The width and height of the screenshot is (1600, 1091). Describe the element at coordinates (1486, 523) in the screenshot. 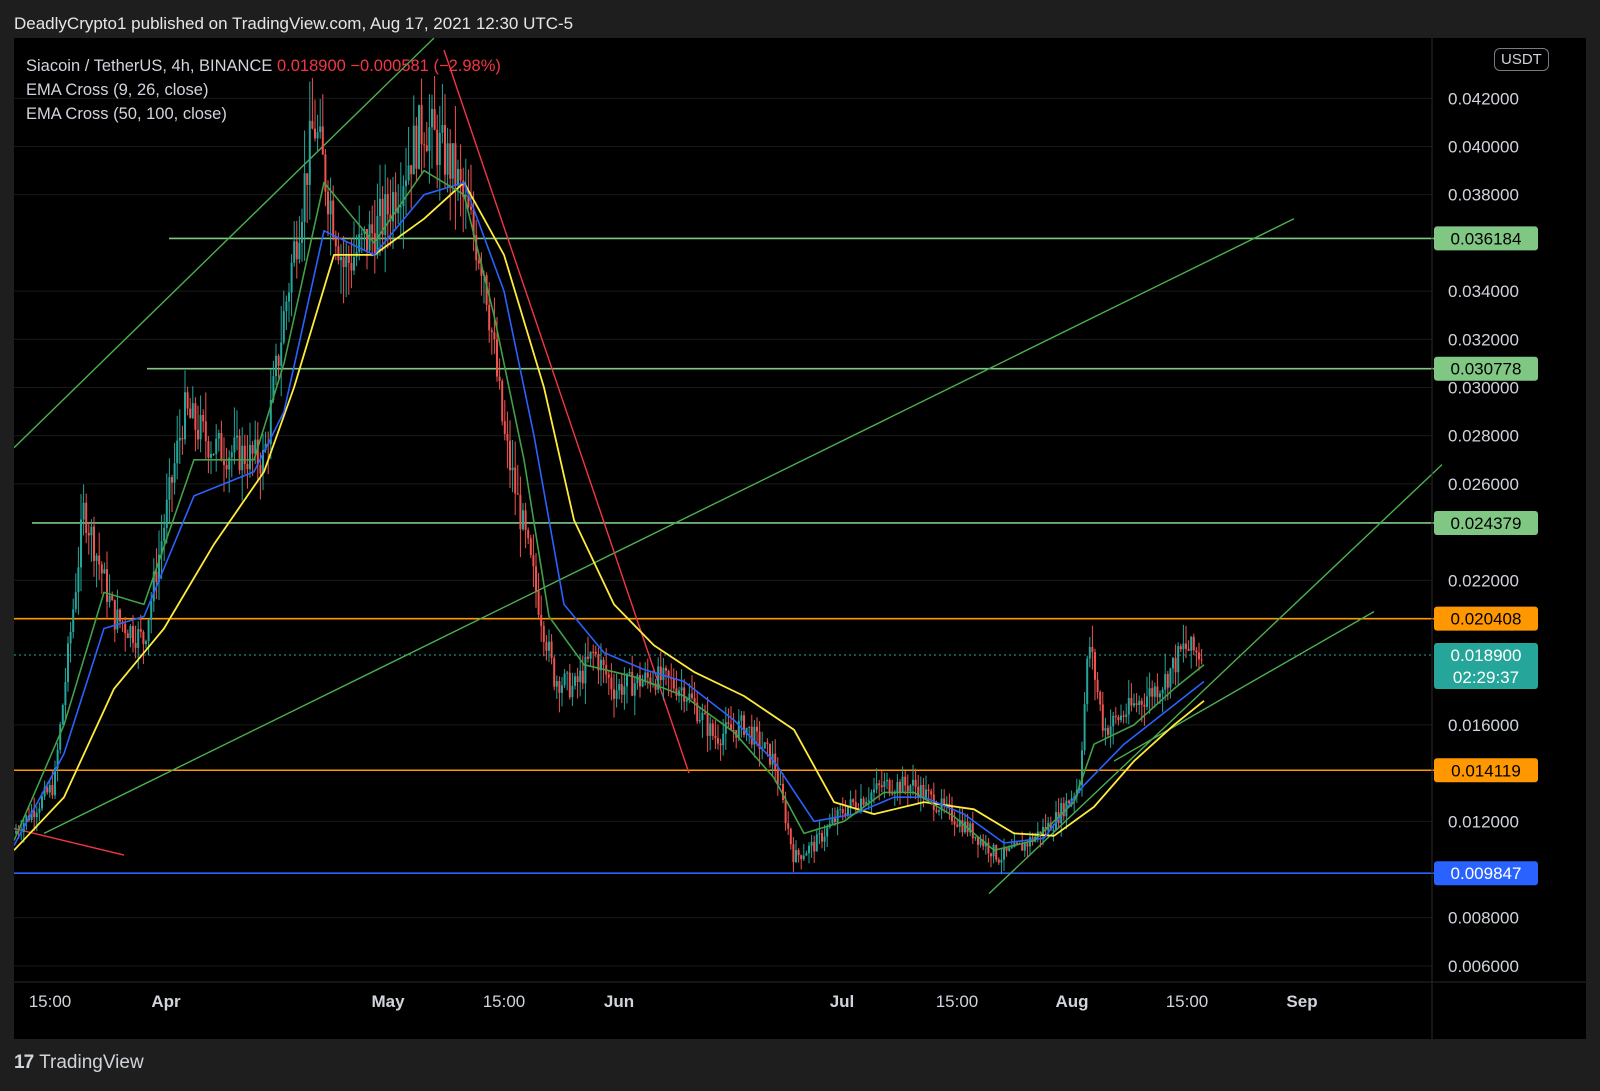

I see `level-price-label: 0.024379` at that location.